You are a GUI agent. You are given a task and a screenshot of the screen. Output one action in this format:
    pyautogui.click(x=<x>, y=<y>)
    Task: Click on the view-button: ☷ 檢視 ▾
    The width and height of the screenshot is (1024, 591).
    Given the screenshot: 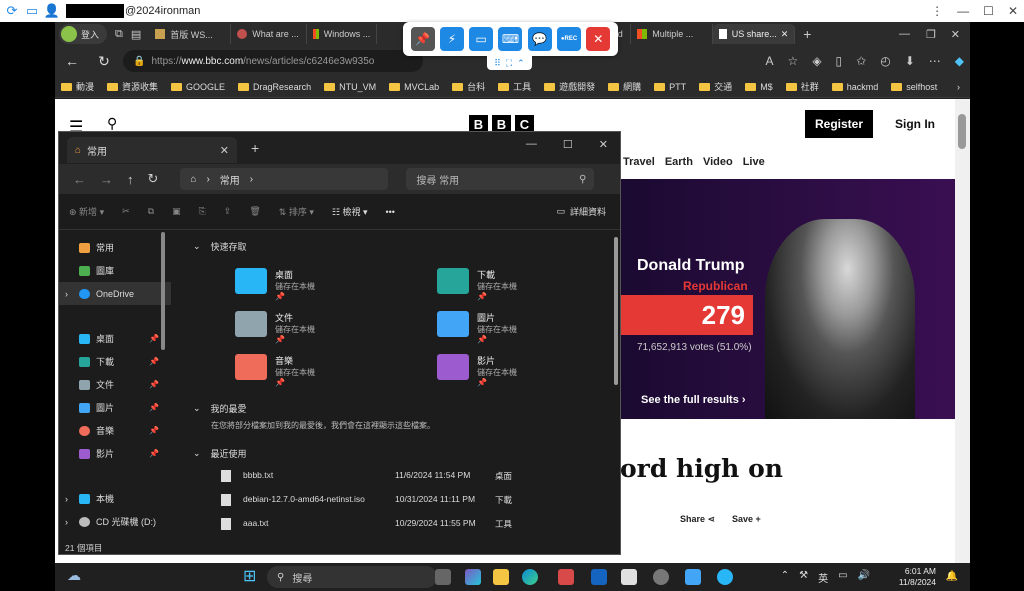 What is the action you would take?
    pyautogui.click(x=350, y=211)
    